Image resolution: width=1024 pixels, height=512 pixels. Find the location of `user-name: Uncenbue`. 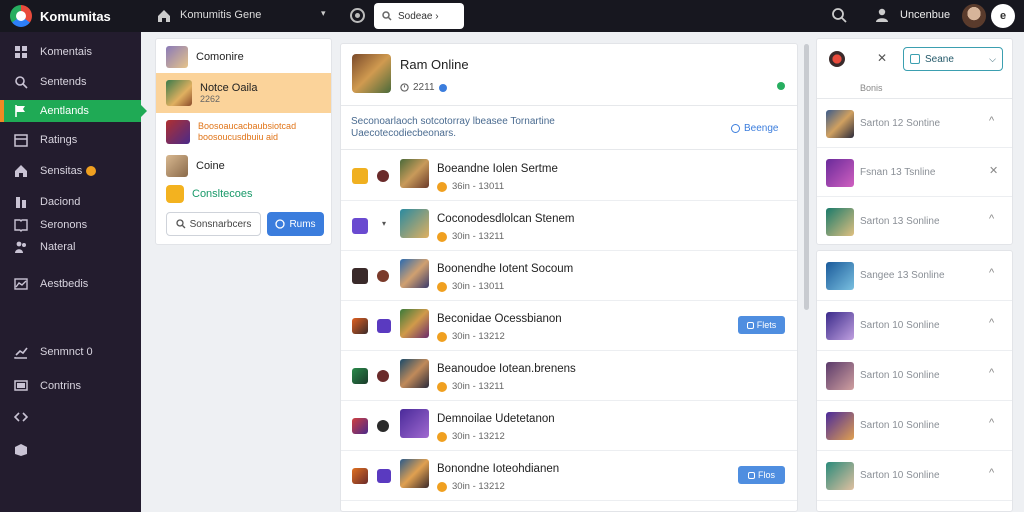

user-name: Uncenbue is located at coordinates (925, 15).